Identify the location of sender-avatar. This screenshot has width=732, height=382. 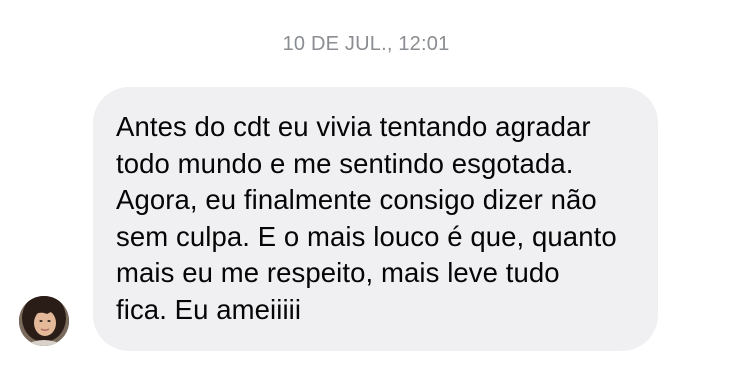
(44, 321).